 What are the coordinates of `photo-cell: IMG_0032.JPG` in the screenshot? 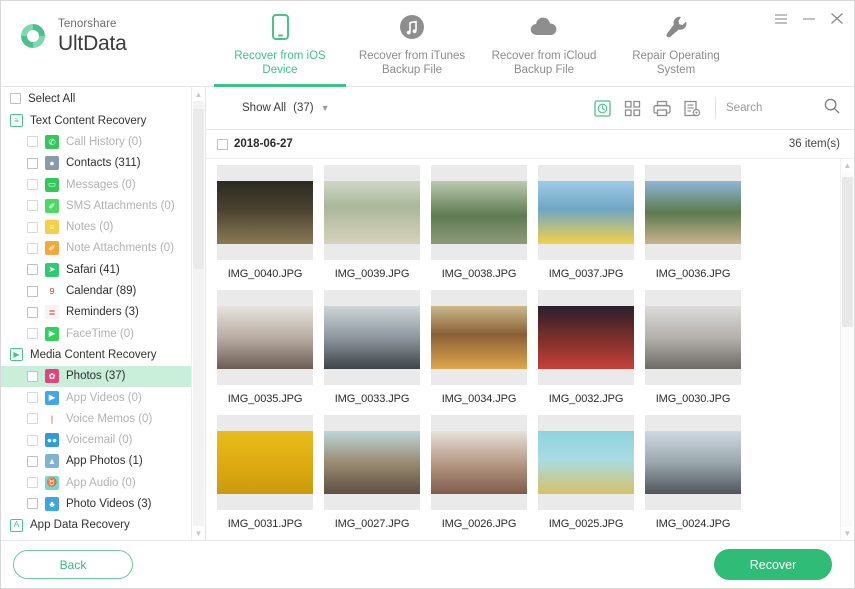 It's located at (586, 352).